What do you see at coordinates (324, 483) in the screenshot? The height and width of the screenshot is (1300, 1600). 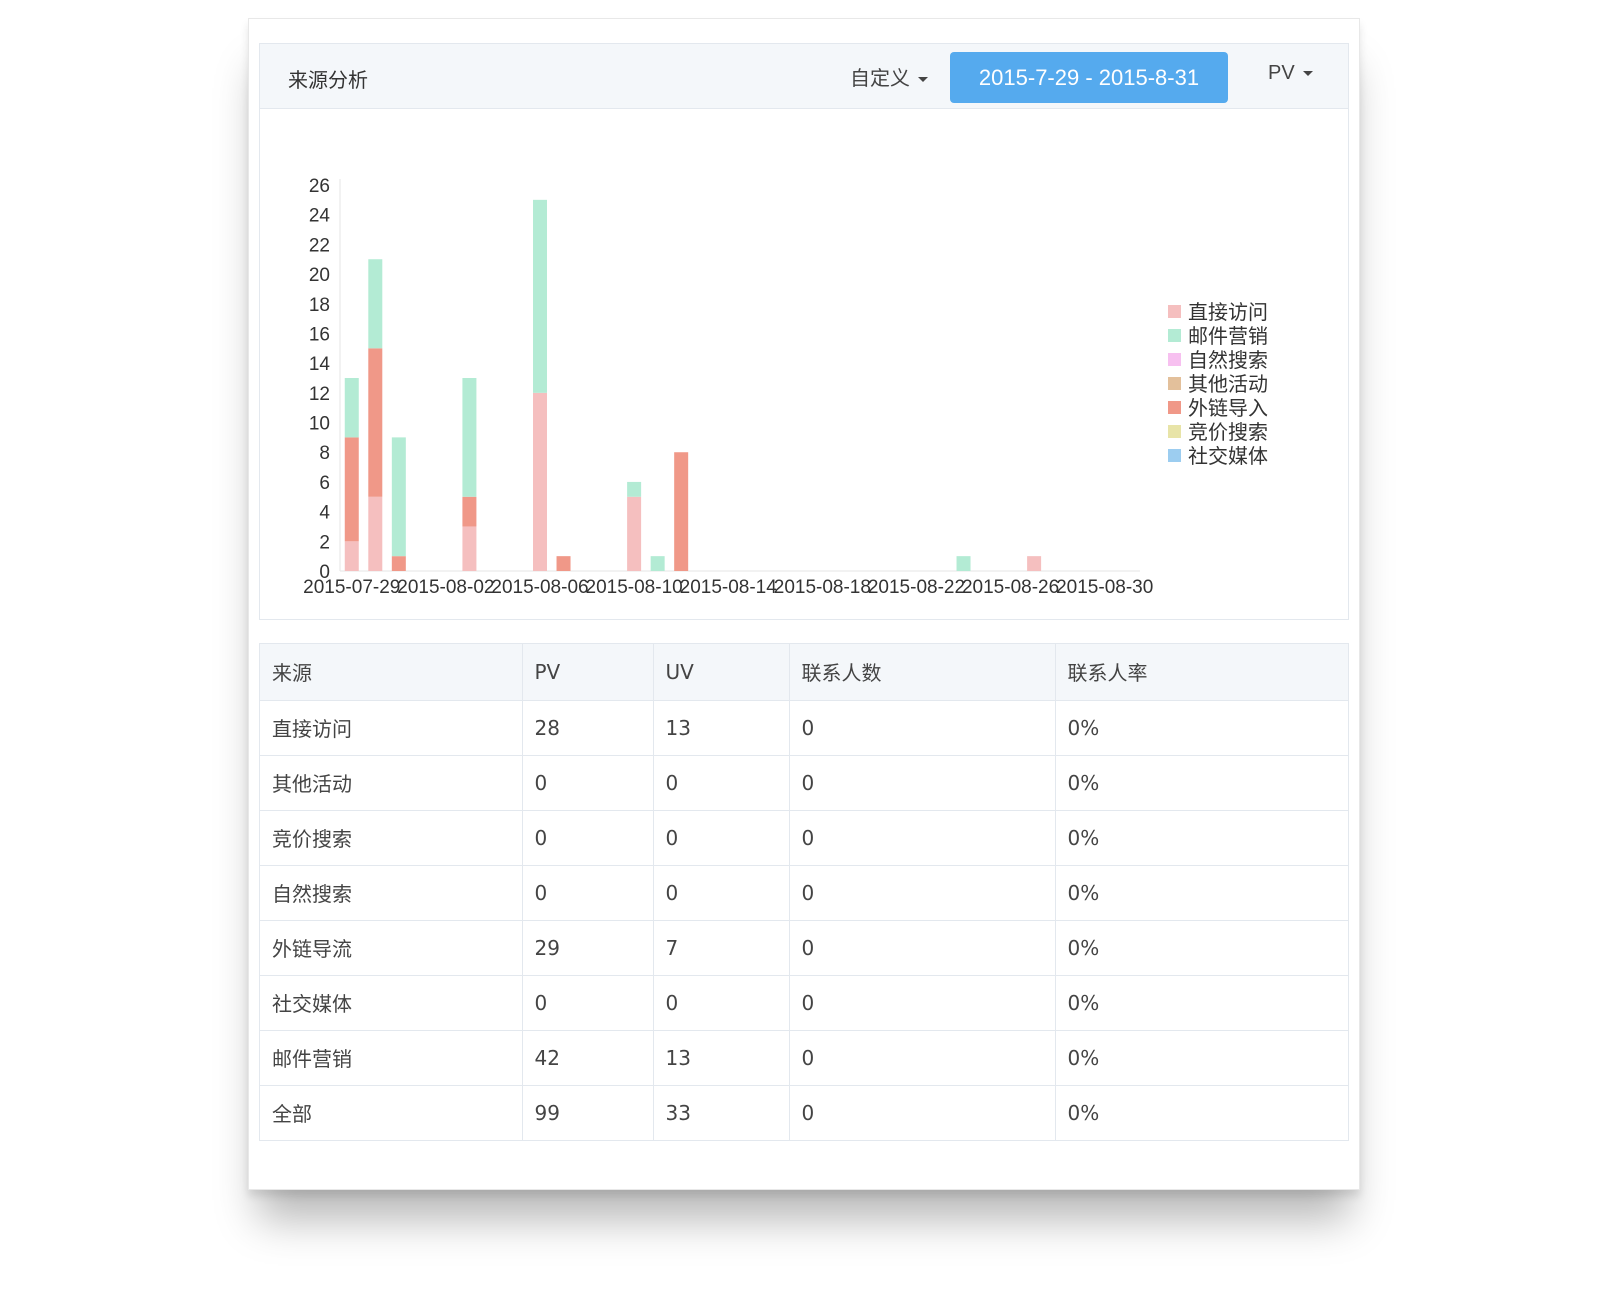 I see `y-tick-label: 6` at bounding box center [324, 483].